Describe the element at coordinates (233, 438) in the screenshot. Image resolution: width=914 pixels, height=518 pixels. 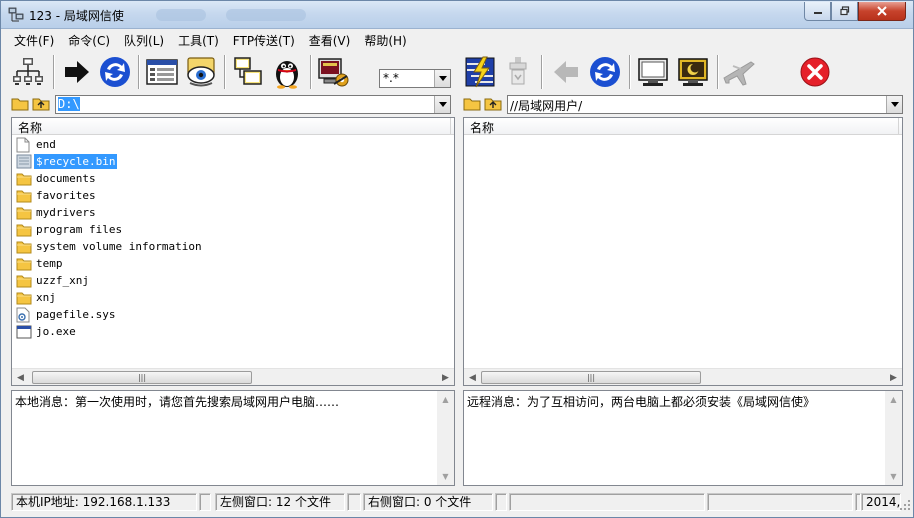
I see `local-message-pane: 本地消息：第一次使用时，请您首先搜索局域网用户电脑…… ▲ ▼` at that location.